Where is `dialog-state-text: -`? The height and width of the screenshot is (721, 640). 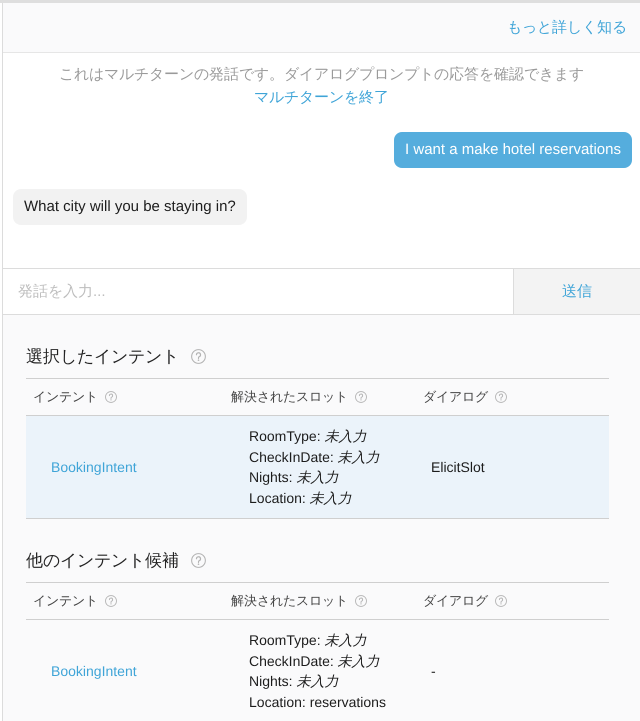 dialog-state-text: - is located at coordinates (433, 671).